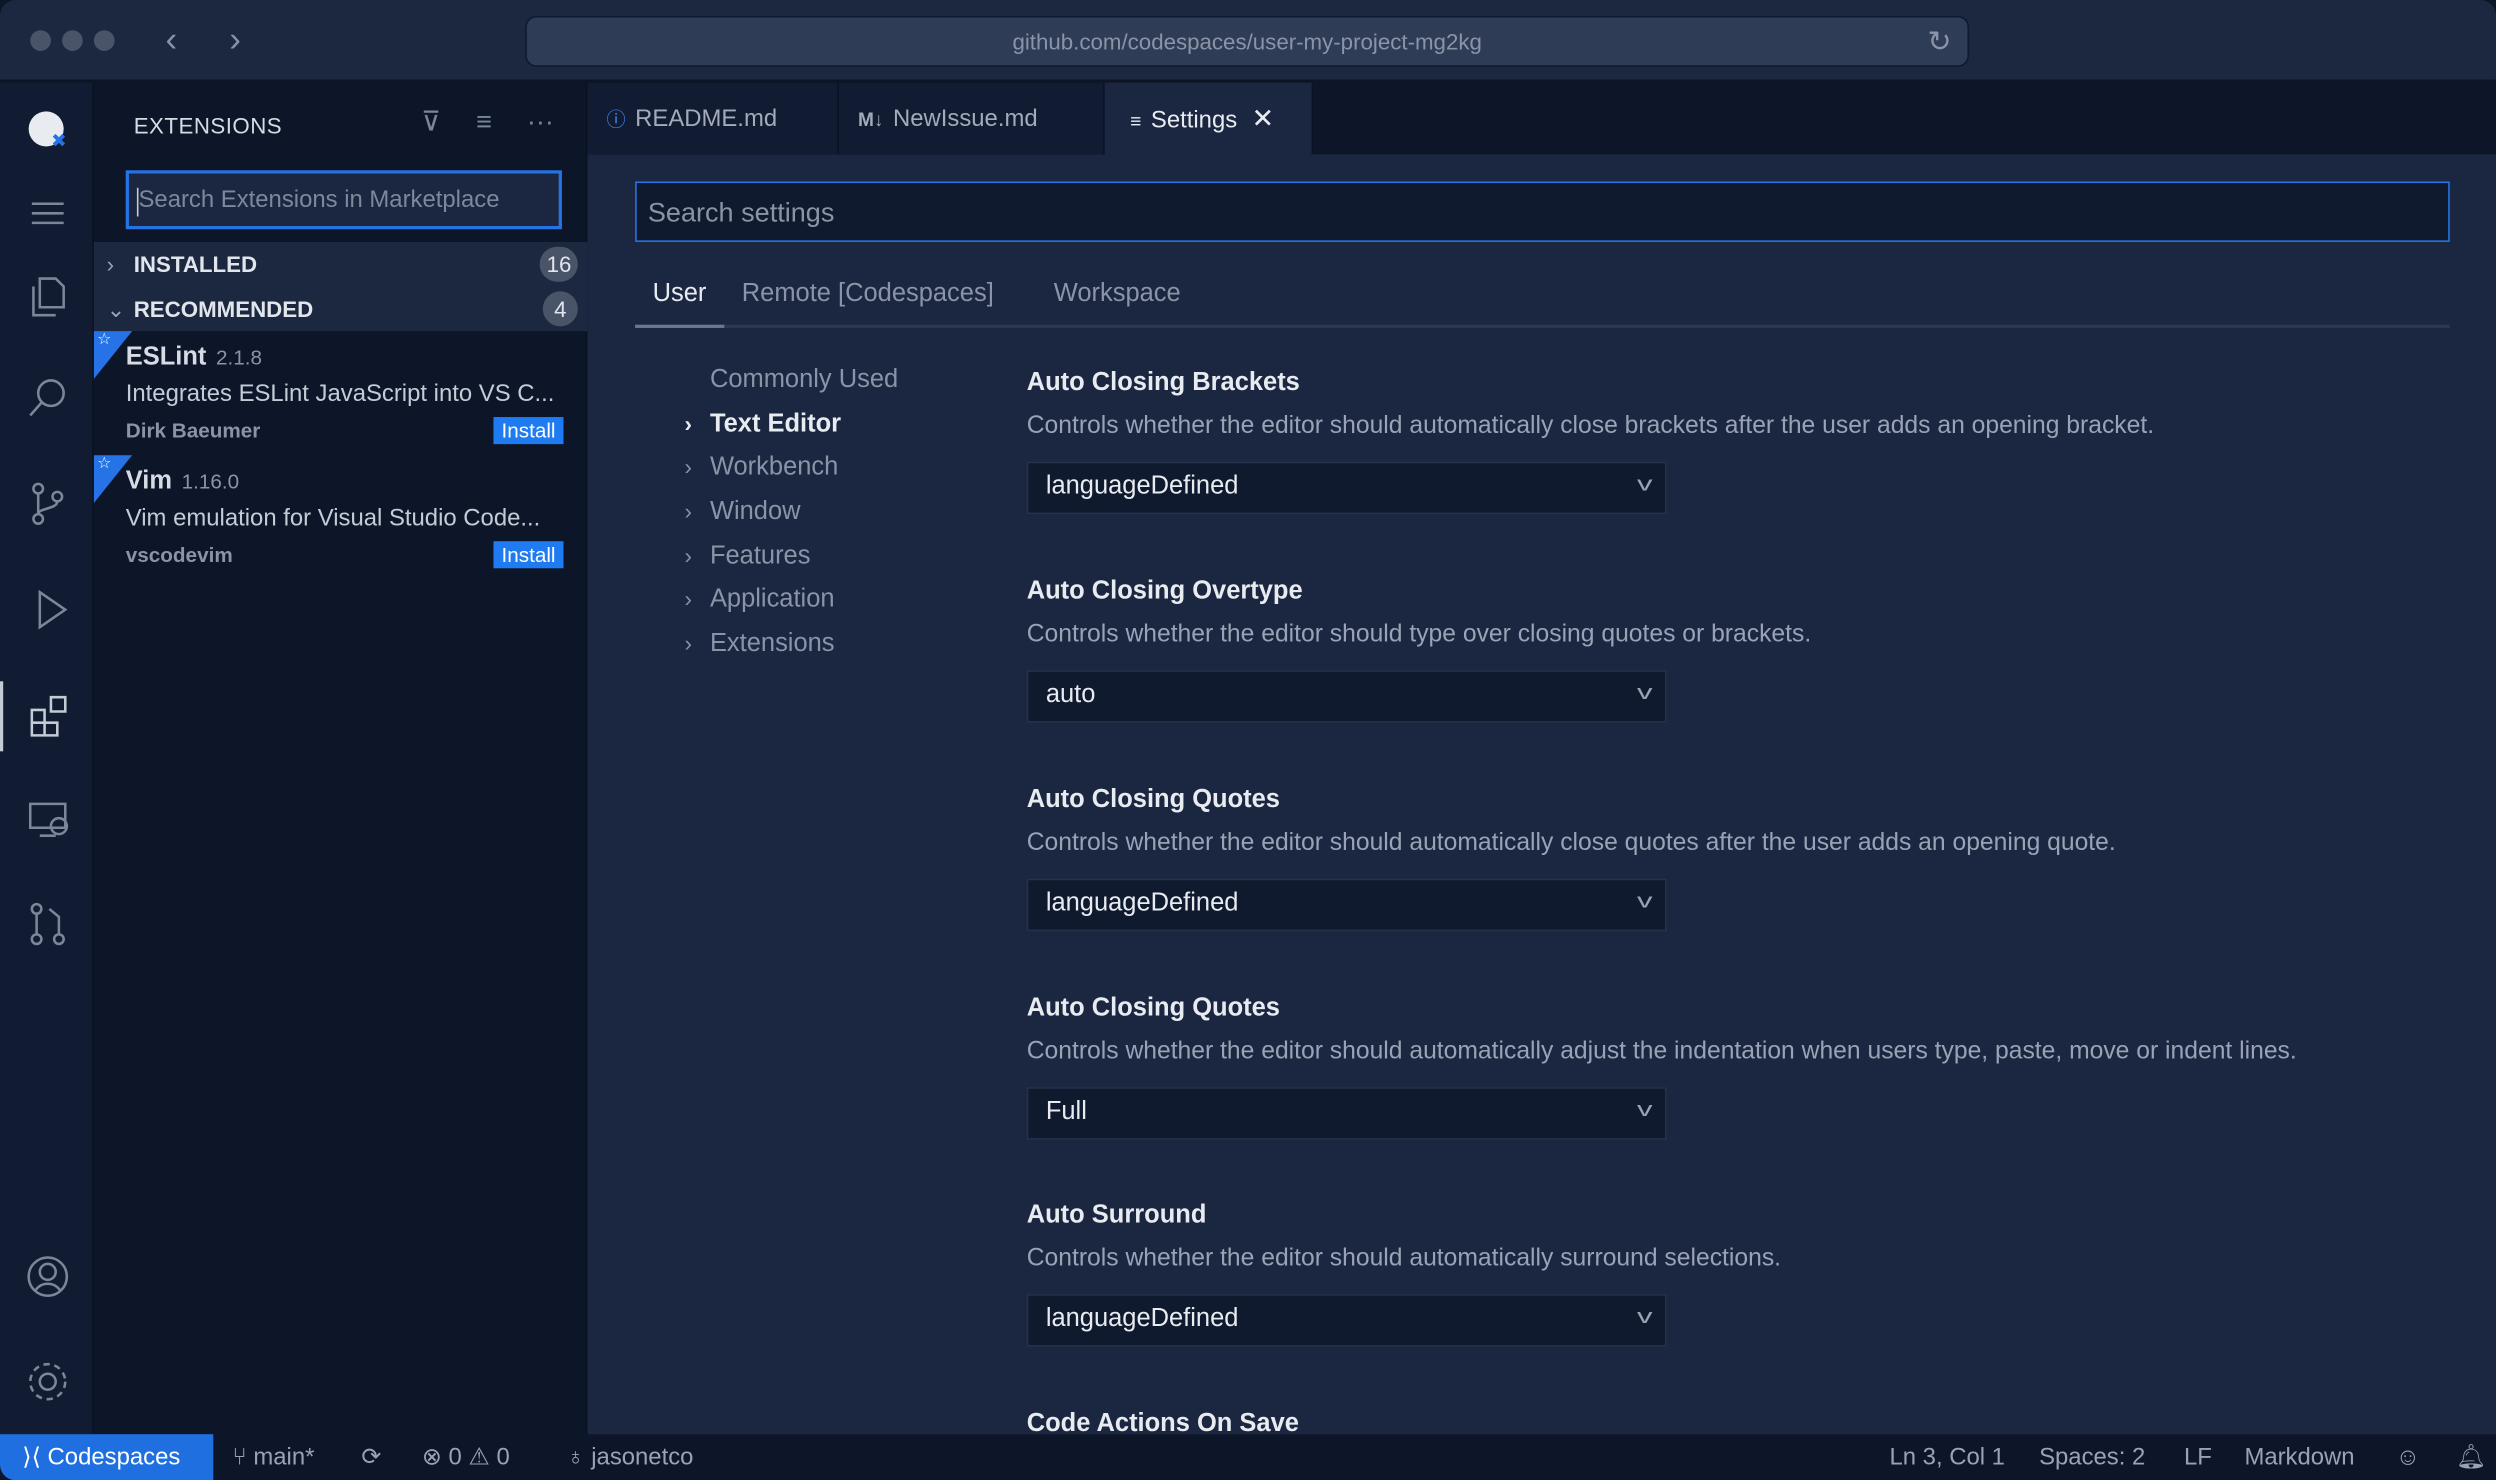  Describe the element at coordinates (2471, 1457) in the screenshot. I see `bell-icon: 🔔︎` at that location.